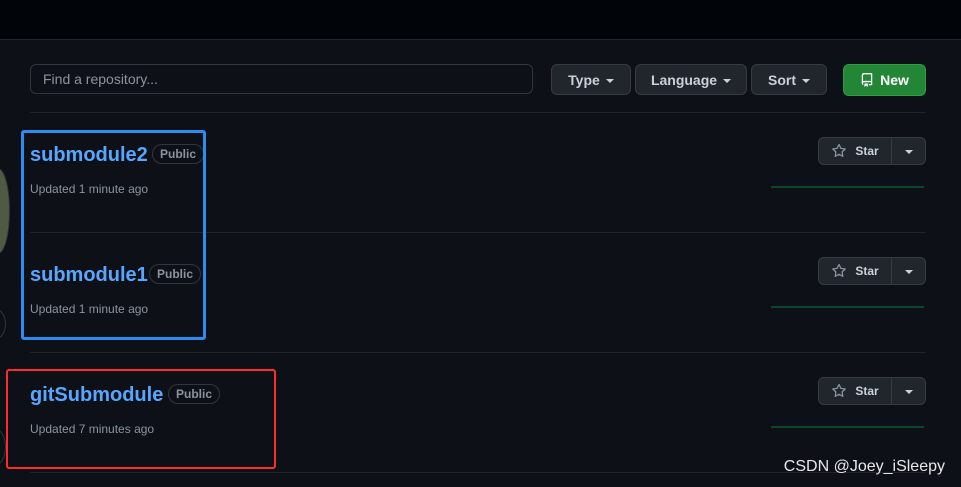 The image size is (961, 487). I want to click on language-filter-button: Language, so click(691, 79).